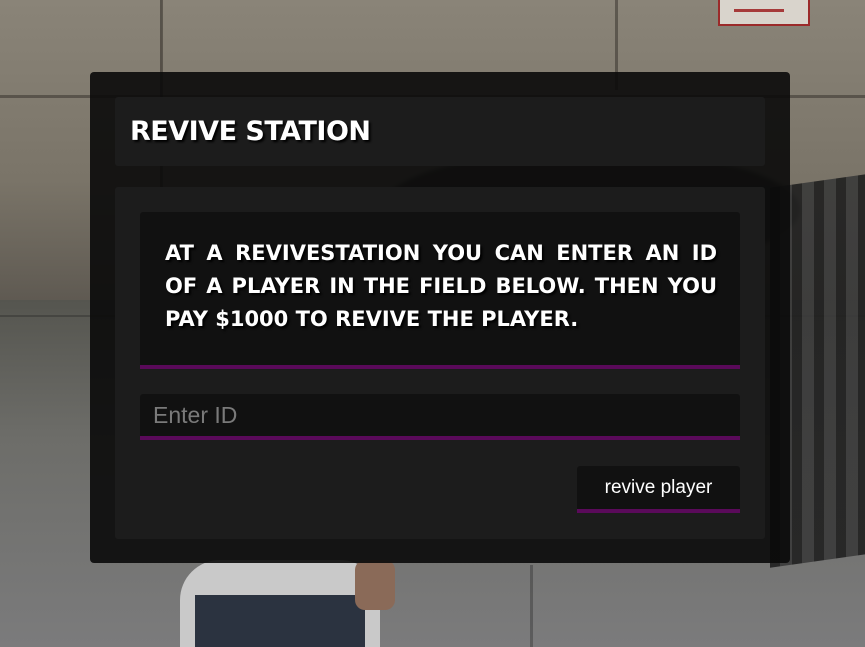  What do you see at coordinates (280, 621) in the screenshot?
I see `player-jeans` at bounding box center [280, 621].